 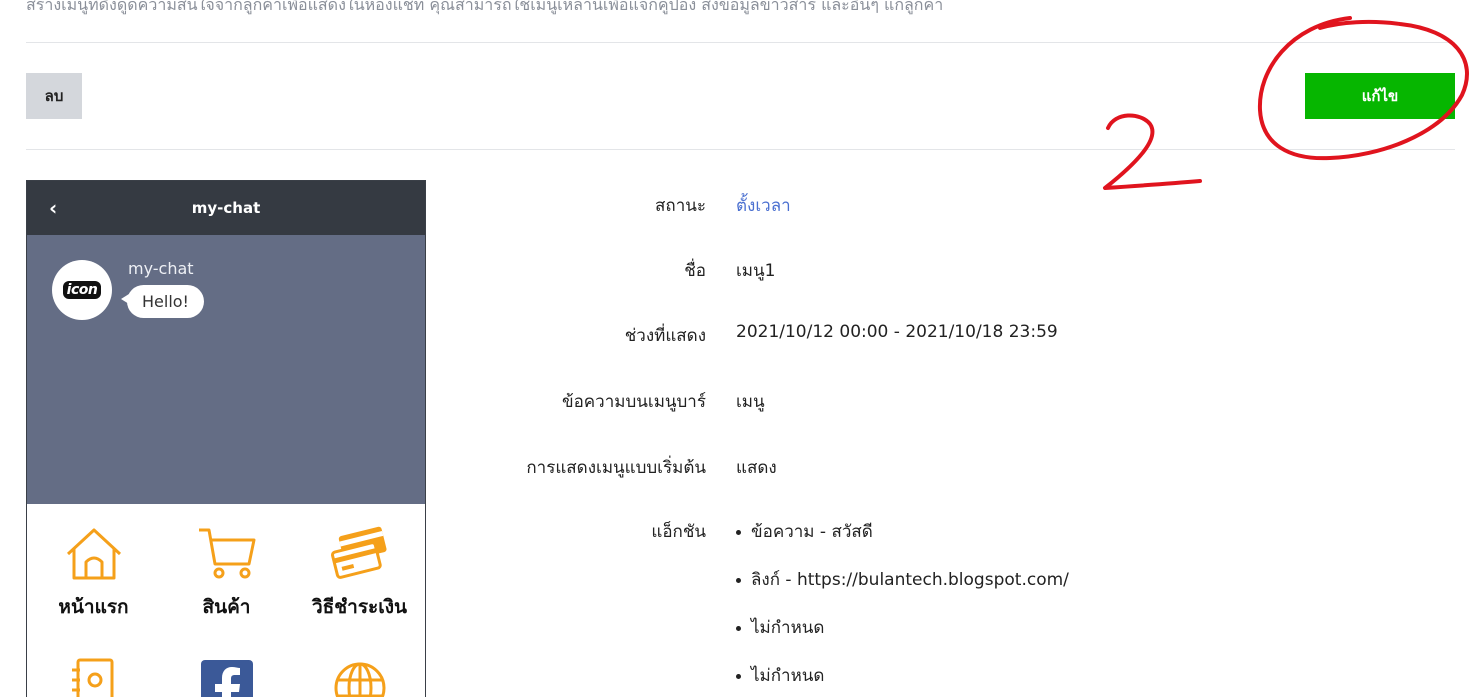 What do you see at coordinates (226, 553) in the screenshot?
I see `cart-icon` at bounding box center [226, 553].